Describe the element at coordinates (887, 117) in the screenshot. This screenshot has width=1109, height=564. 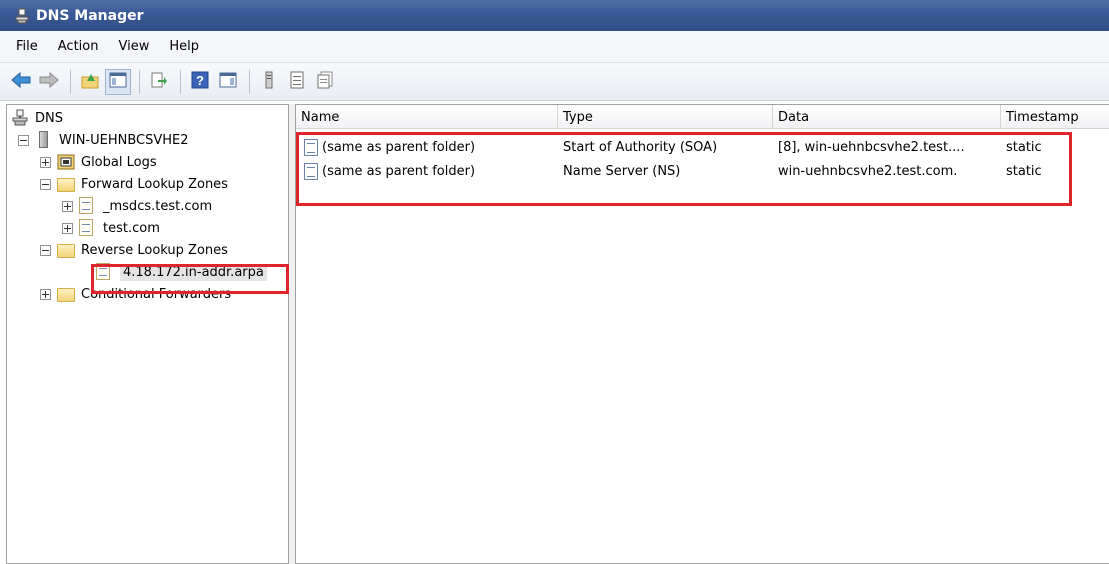
I see `column-header-data: Data` at that location.